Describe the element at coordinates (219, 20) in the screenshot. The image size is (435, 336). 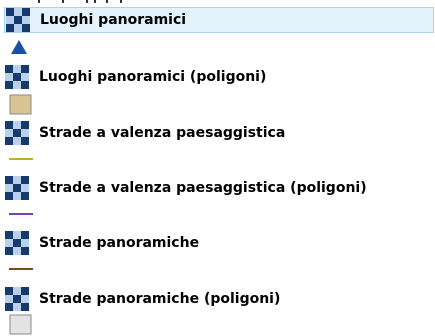
I see `legend-layer-luoghi-panoramici: Luoghi panoramici` at that location.